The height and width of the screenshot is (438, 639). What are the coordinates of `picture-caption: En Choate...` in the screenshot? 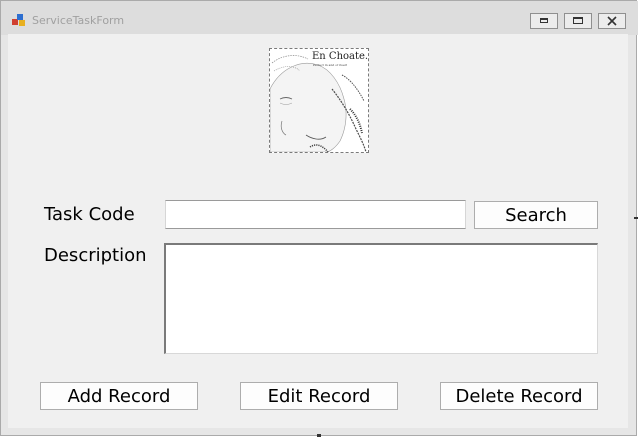 It's located at (340, 56).